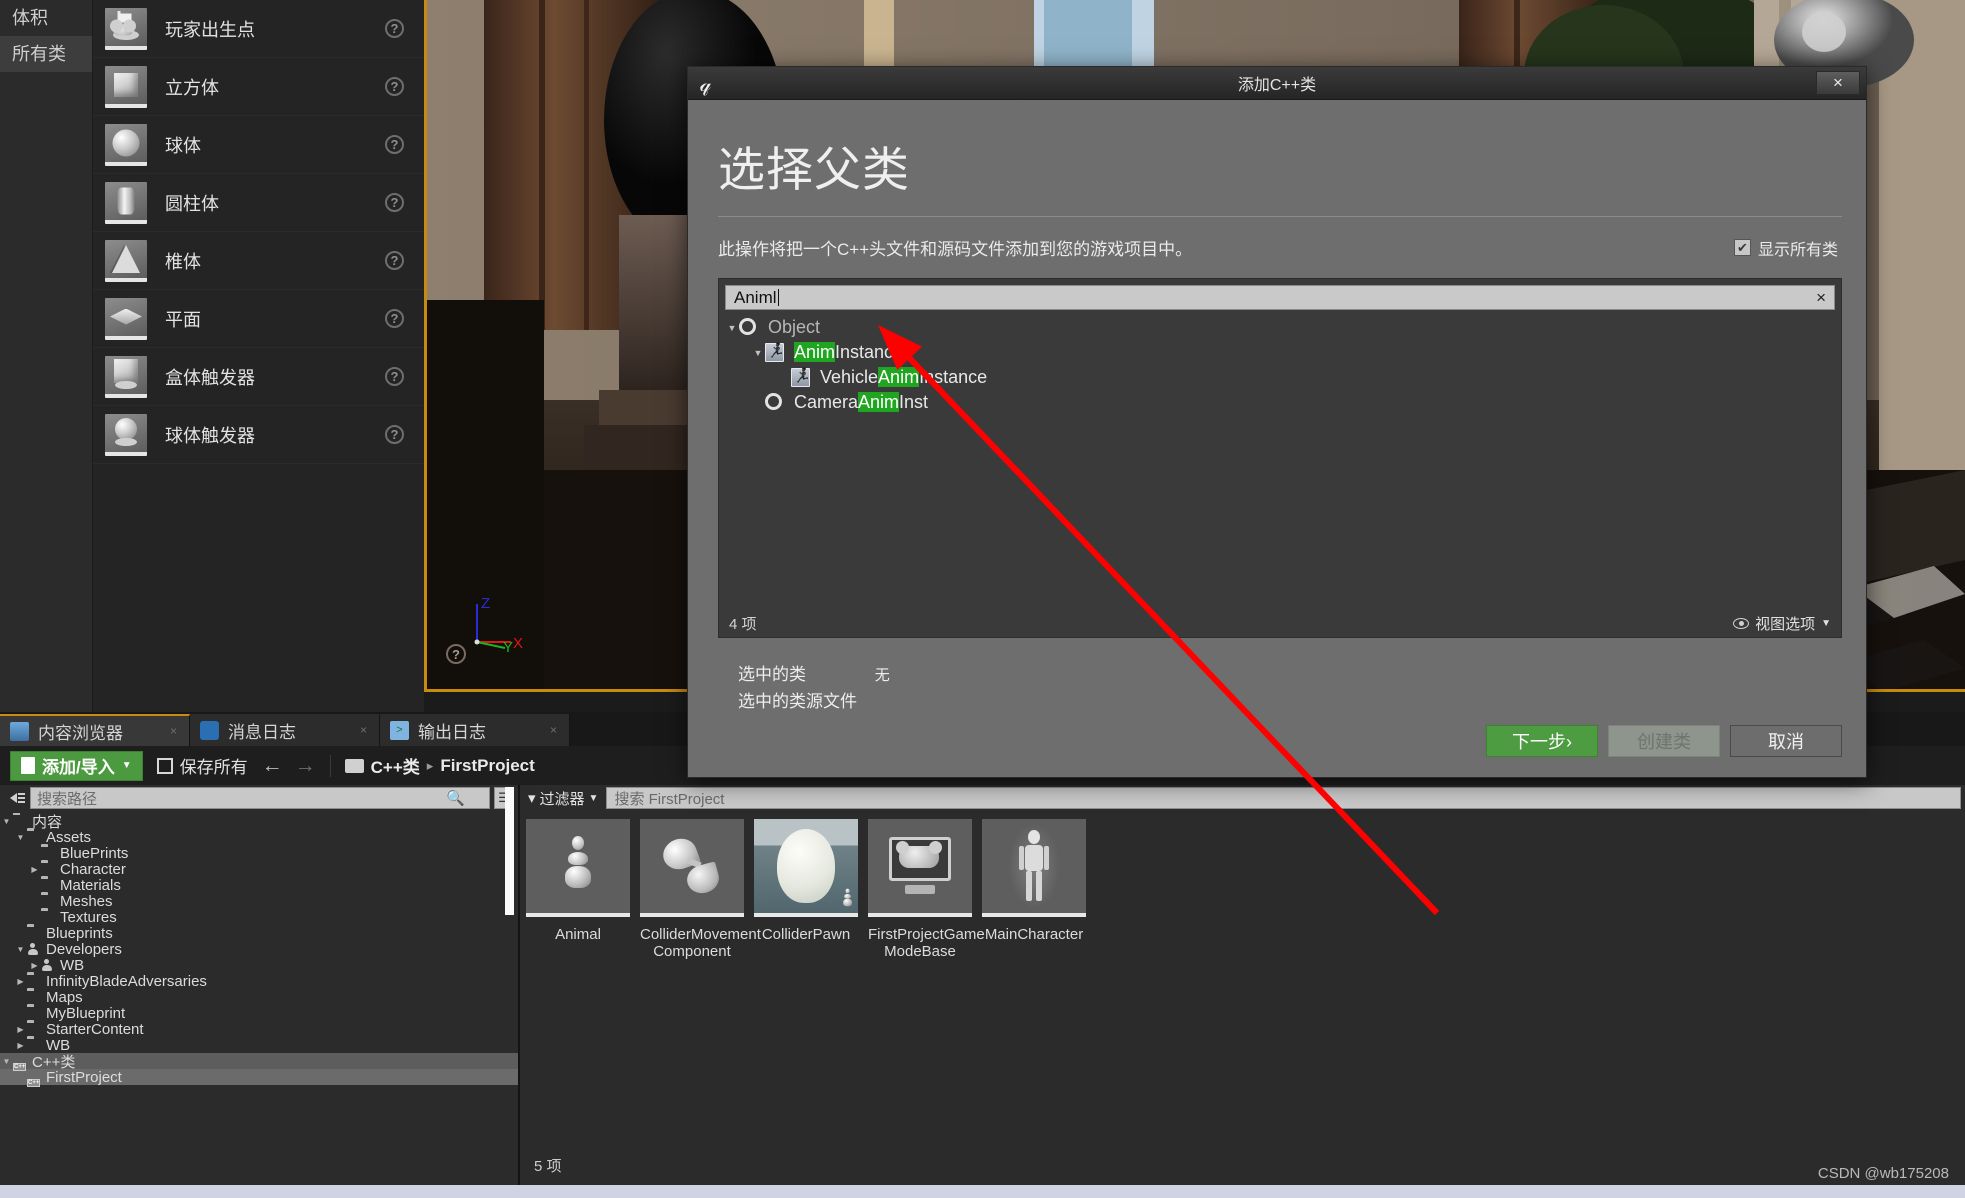 This screenshot has width=1965, height=1198. What do you see at coordinates (578, 889) in the screenshot?
I see `asset-tile: Animal` at bounding box center [578, 889].